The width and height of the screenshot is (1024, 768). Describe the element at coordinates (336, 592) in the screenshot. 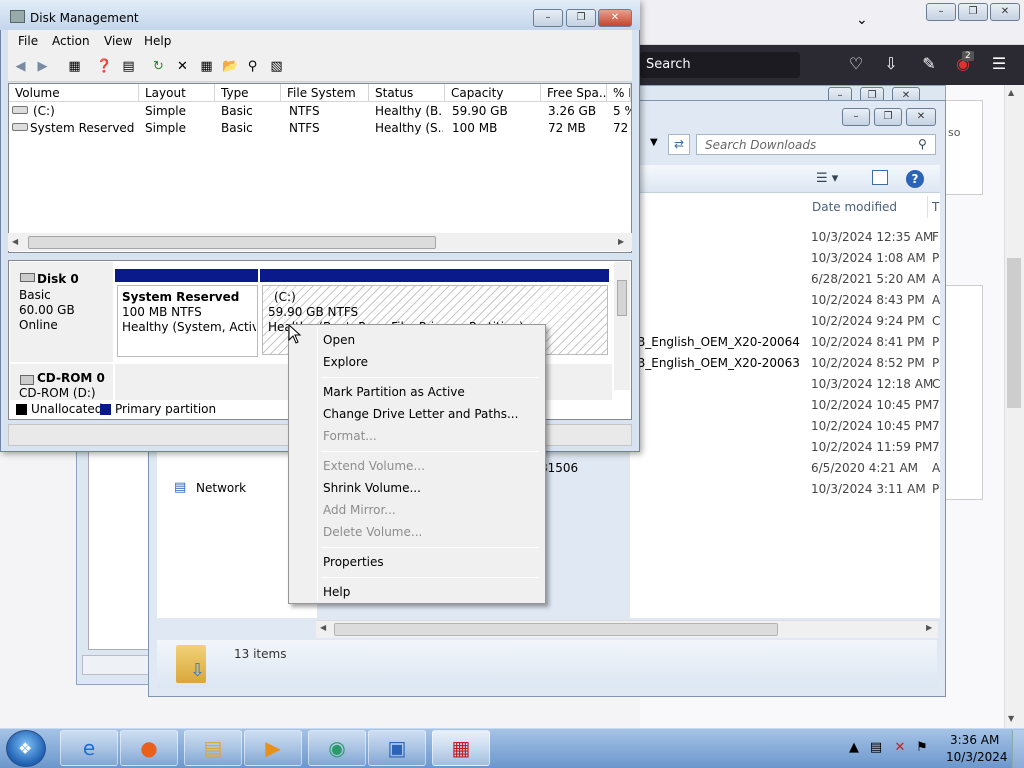

I see `menu-item-help: Help` at that location.